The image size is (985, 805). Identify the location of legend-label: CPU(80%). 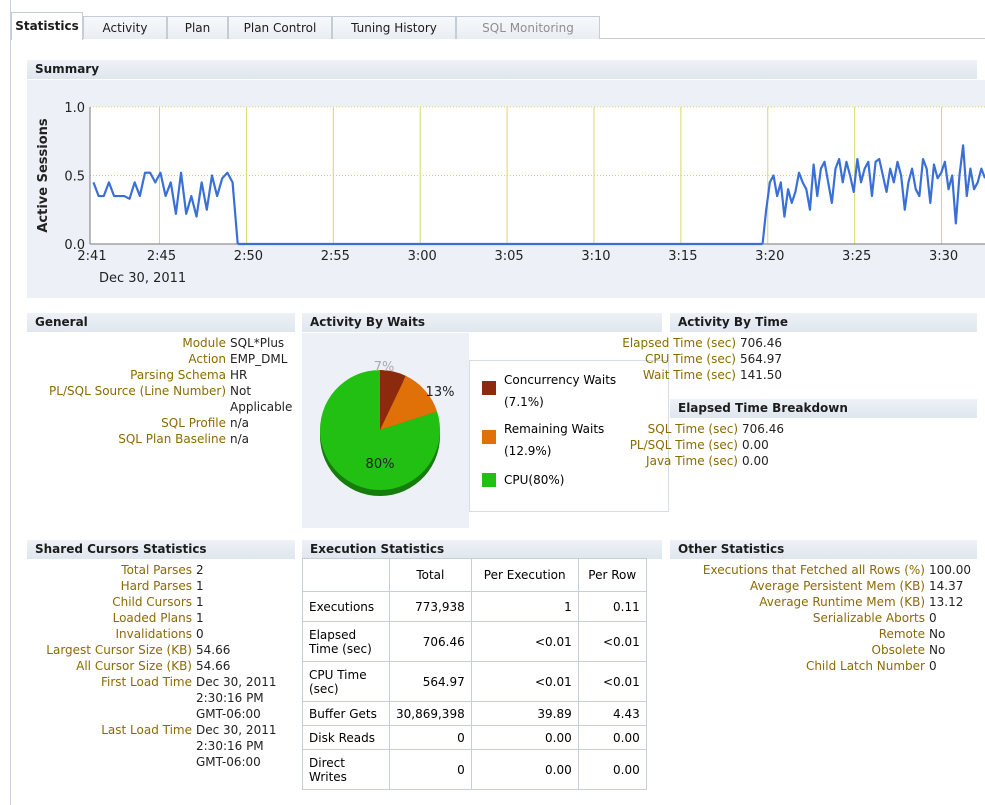
(534, 480).